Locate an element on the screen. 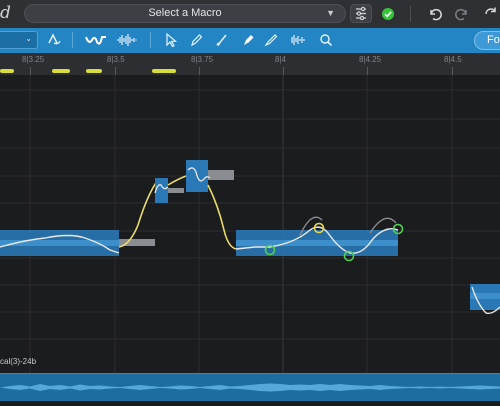  line-tool-icon is located at coordinates (222, 40).